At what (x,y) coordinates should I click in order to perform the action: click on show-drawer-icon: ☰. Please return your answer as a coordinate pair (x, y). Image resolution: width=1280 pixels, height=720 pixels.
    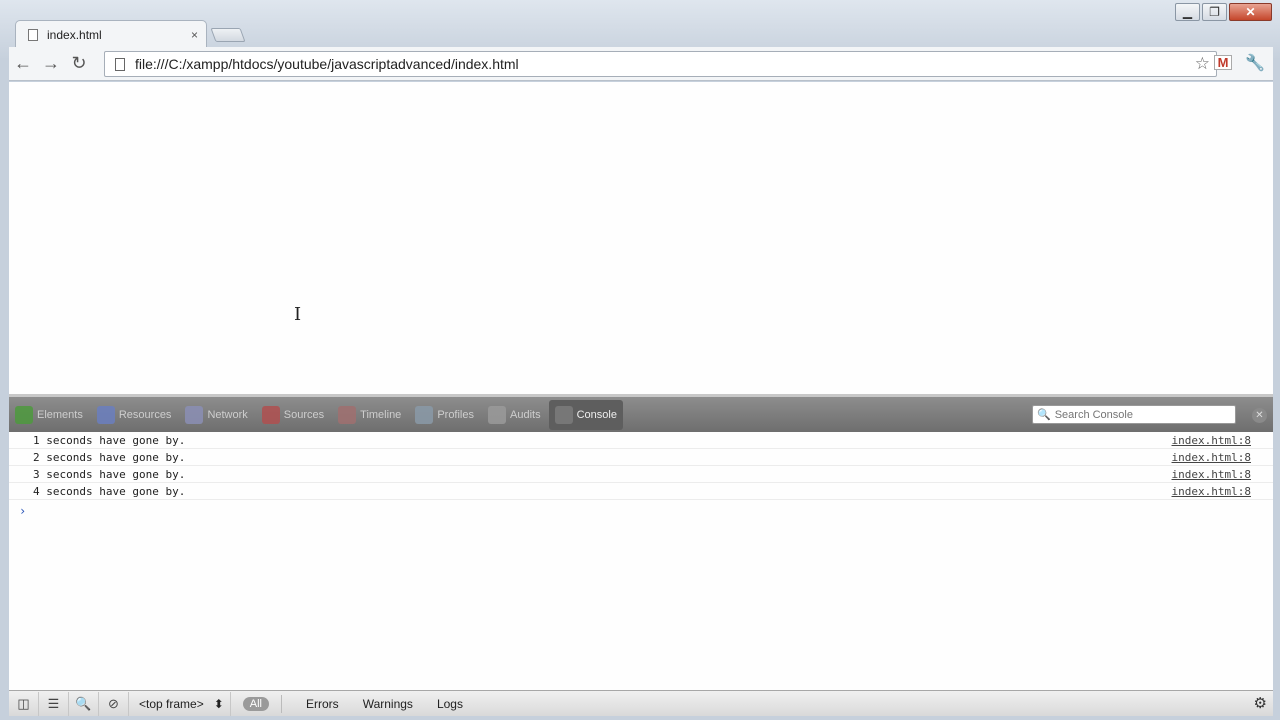
    Looking at the image, I should click on (54, 703).